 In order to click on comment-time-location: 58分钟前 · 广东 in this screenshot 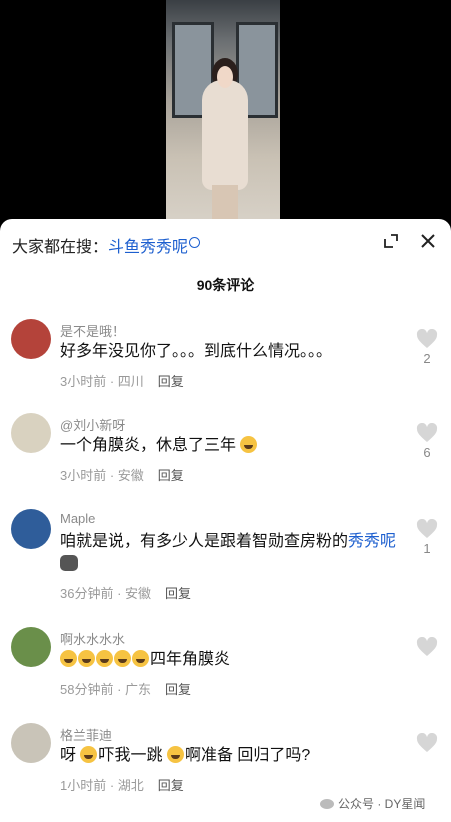, I will do `click(106, 689)`.